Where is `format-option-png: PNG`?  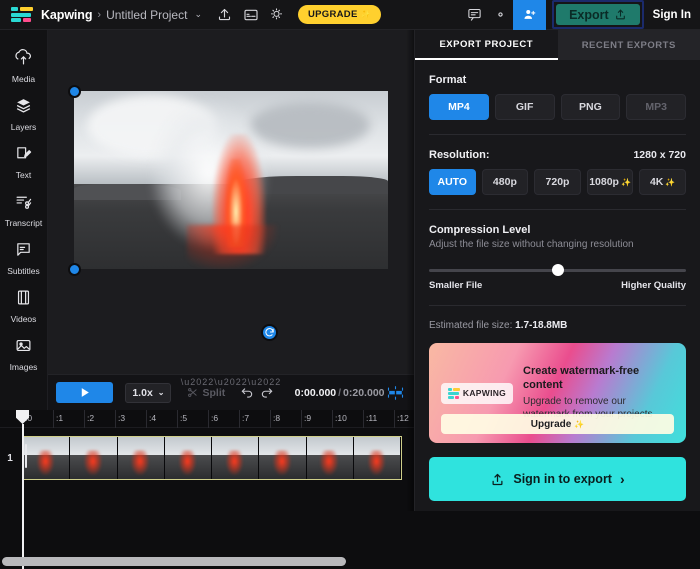 format-option-png: PNG is located at coordinates (590, 107).